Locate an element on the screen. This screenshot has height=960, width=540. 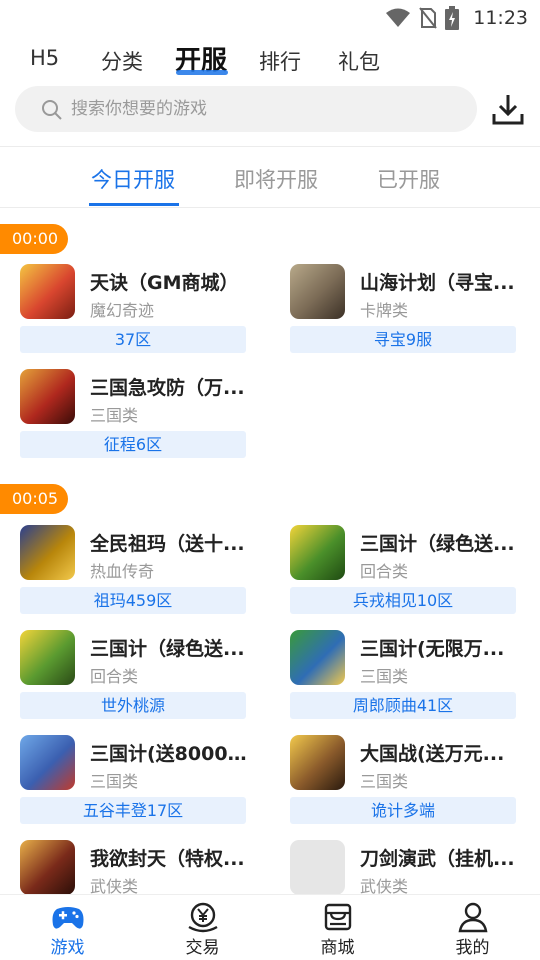
top-tab-bar: H5 分类 开服 排行 礼包 is located at coordinates (270, 61).